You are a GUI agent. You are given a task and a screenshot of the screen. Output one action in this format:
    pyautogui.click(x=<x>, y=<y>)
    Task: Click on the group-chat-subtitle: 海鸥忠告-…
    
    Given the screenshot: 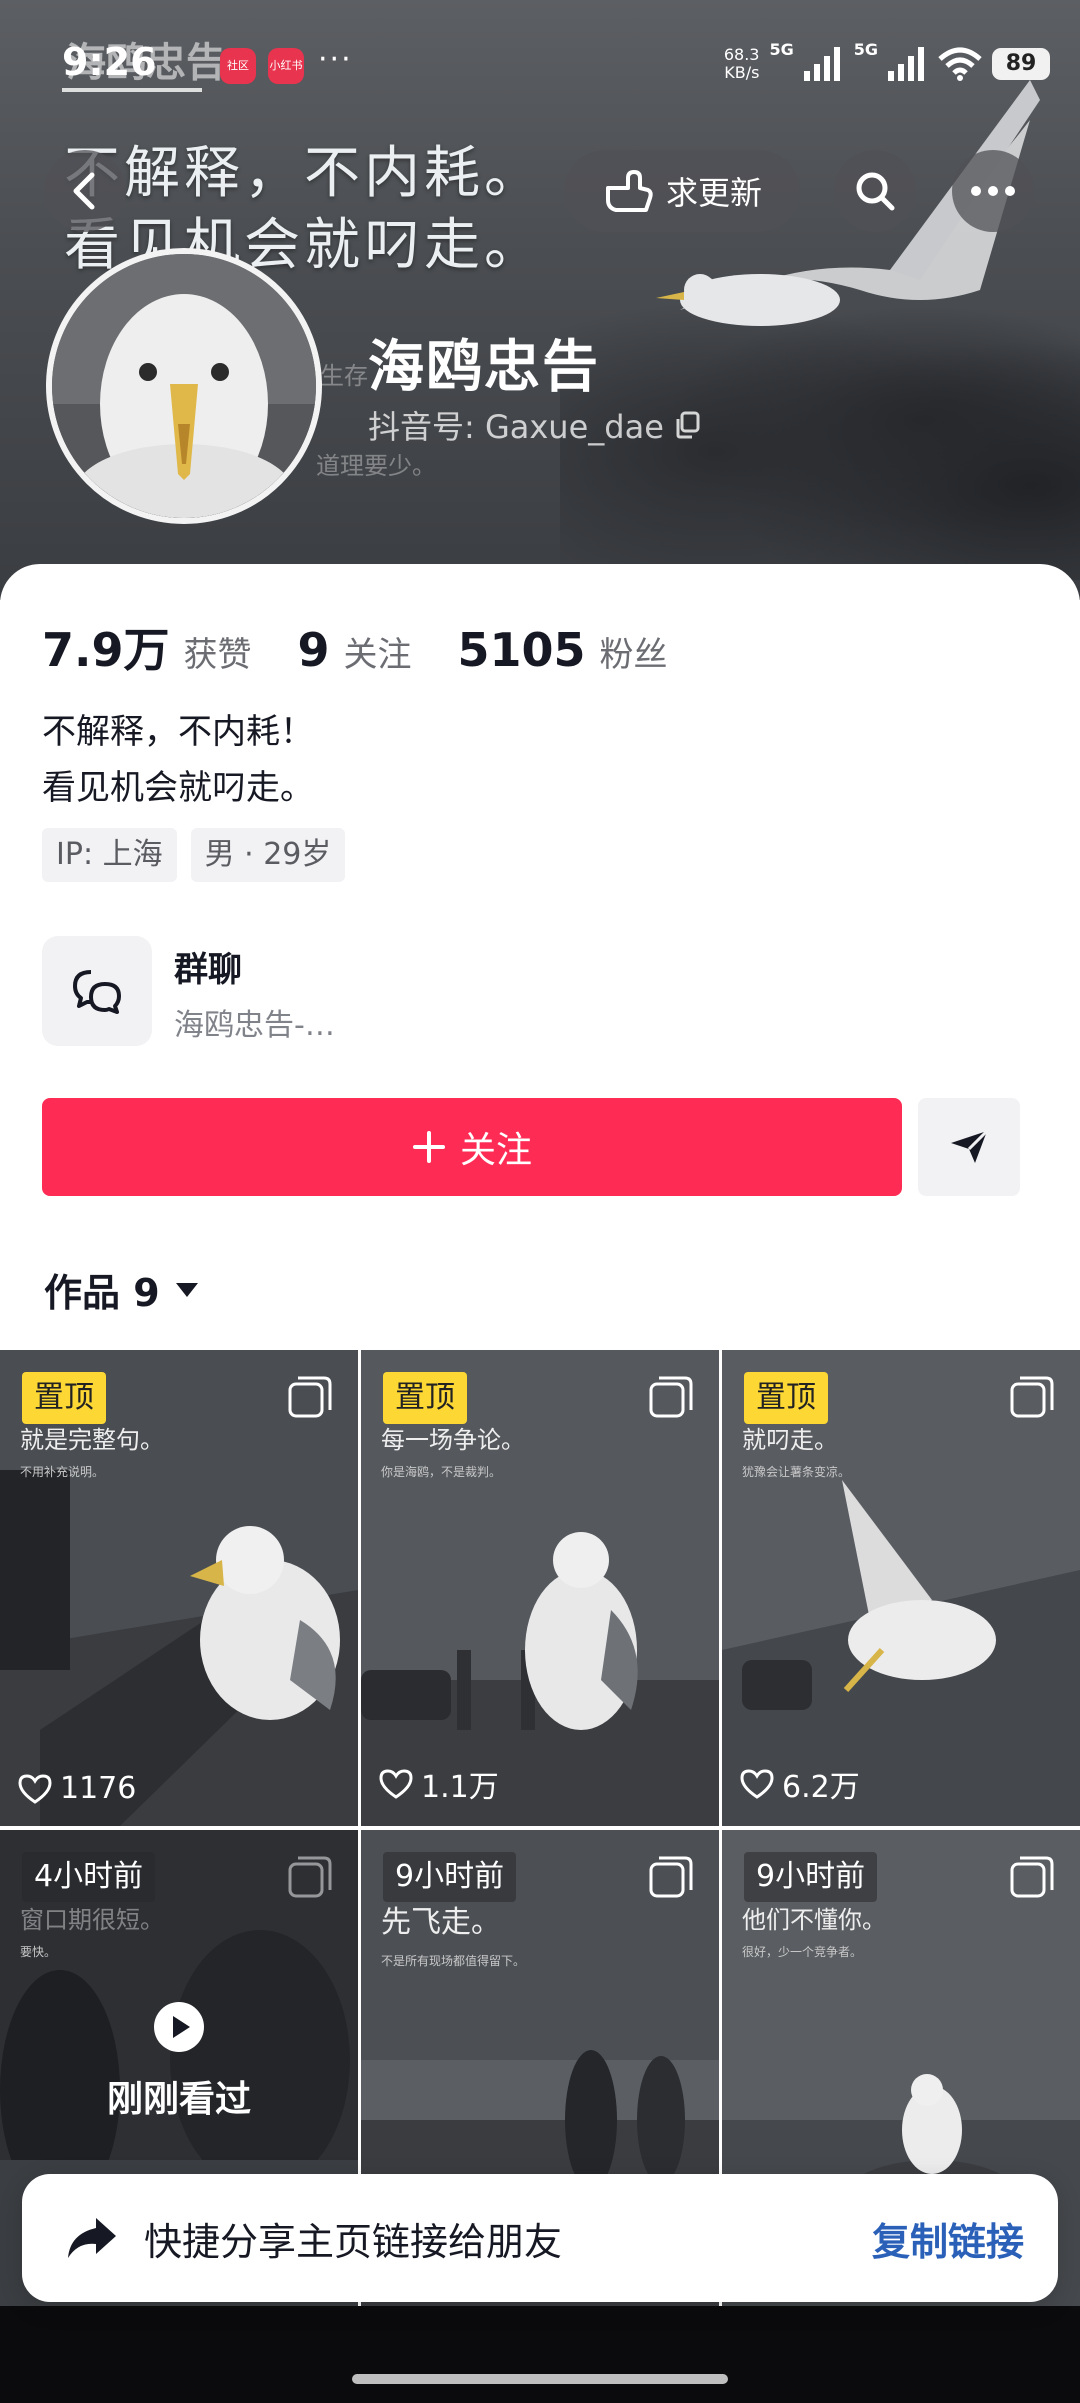 What is the action you would take?
    pyautogui.click(x=254, y=1025)
    